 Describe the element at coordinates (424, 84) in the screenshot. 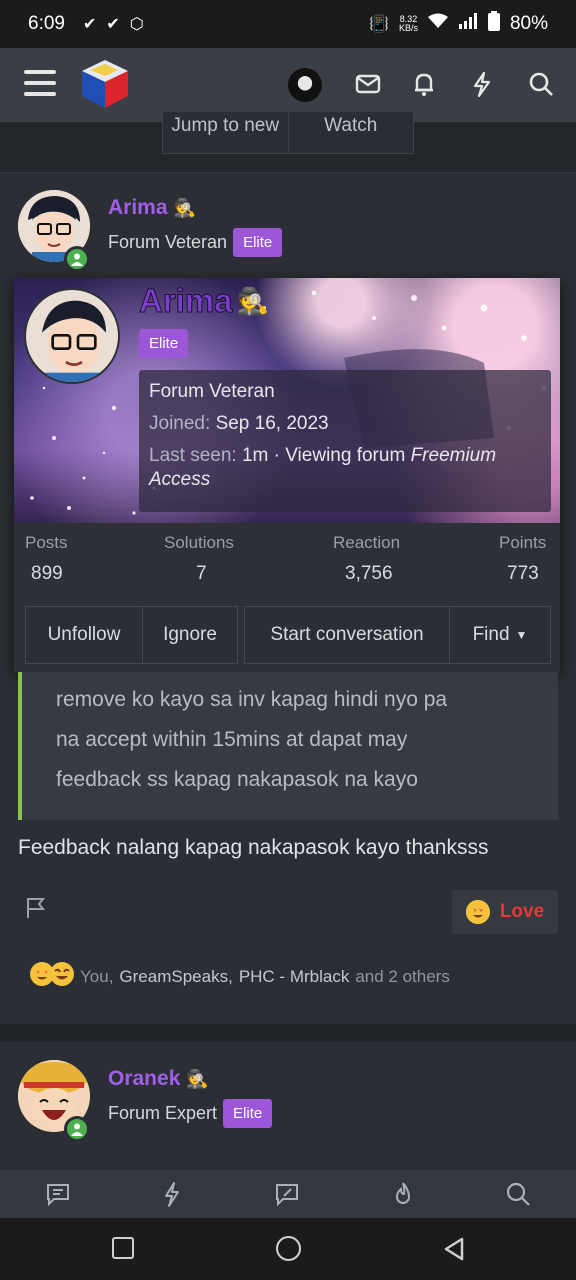

I see `bell-icon` at that location.